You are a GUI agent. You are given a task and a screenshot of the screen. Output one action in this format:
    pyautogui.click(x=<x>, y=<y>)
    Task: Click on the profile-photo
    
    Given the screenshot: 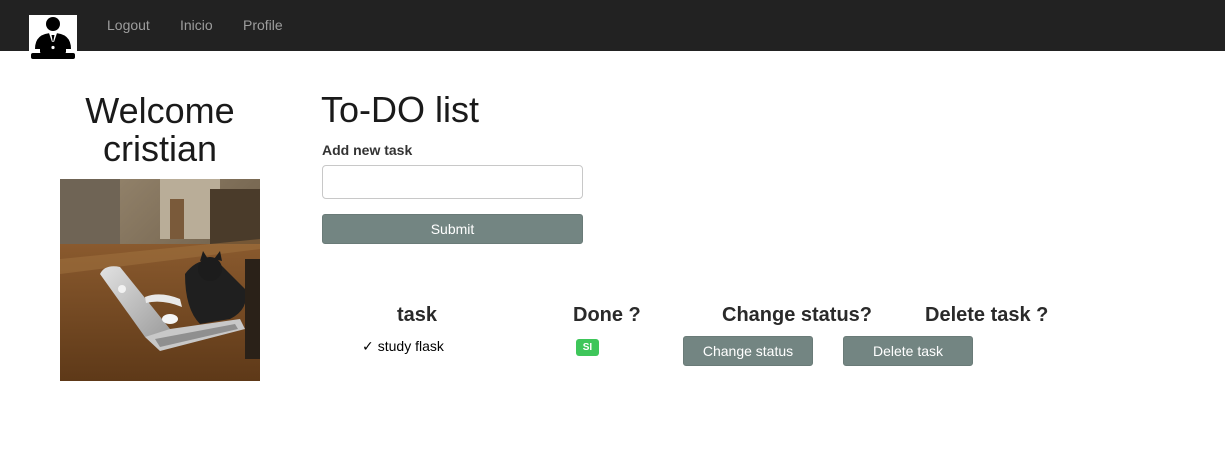 What is the action you would take?
    pyautogui.click(x=160, y=280)
    